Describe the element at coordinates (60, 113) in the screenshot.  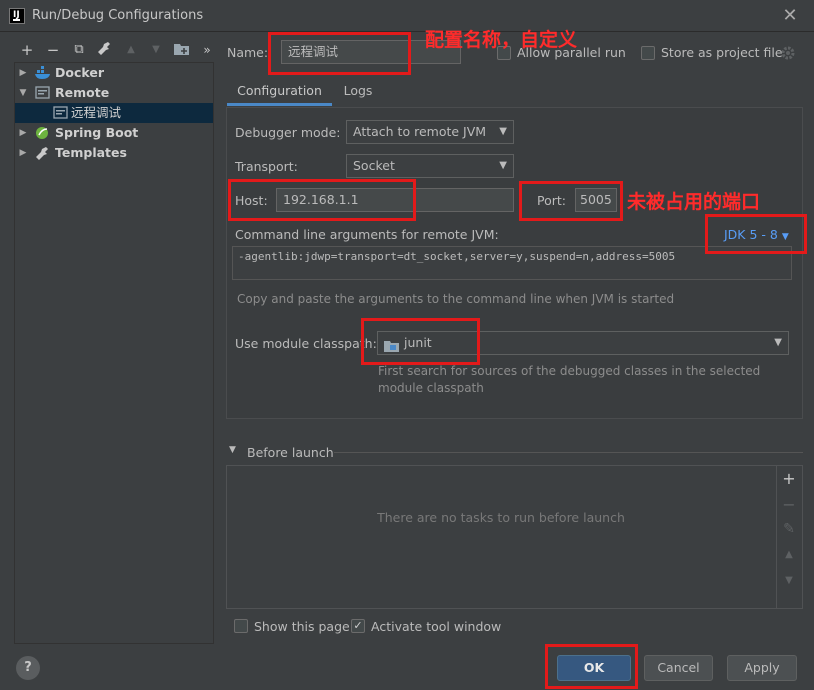
I see `remote-config-icon` at that location.